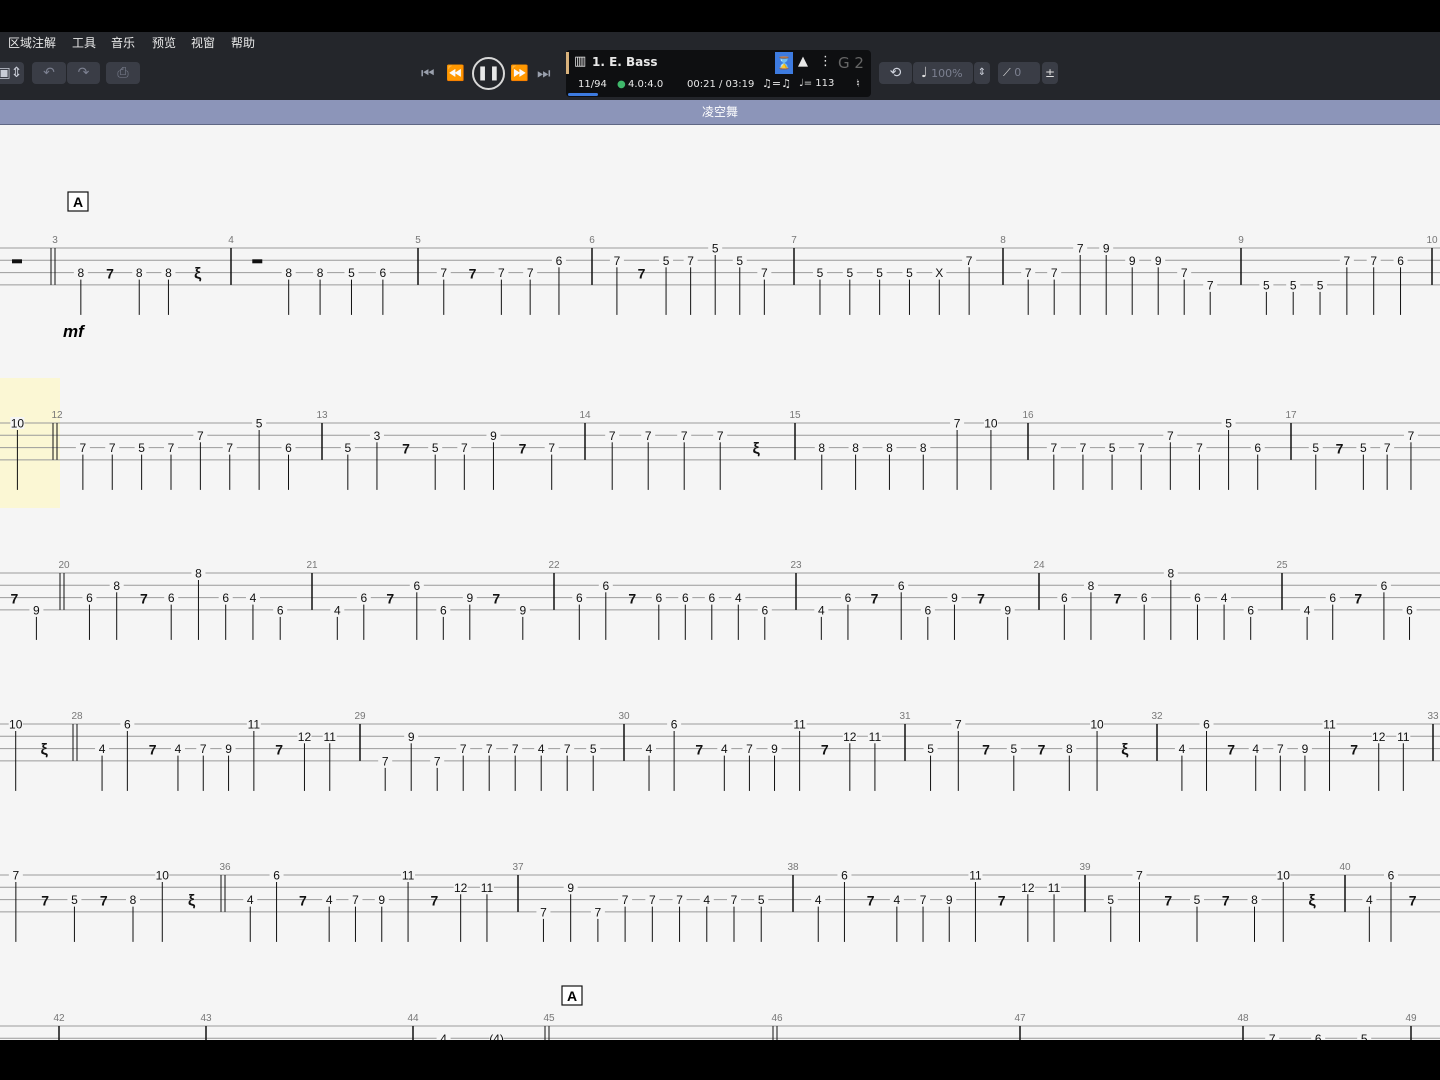  What do you see at coordinates (982, 73) in the screenshot?
I see `speed-stepper: ⇕` at bounding box center [982, 73].